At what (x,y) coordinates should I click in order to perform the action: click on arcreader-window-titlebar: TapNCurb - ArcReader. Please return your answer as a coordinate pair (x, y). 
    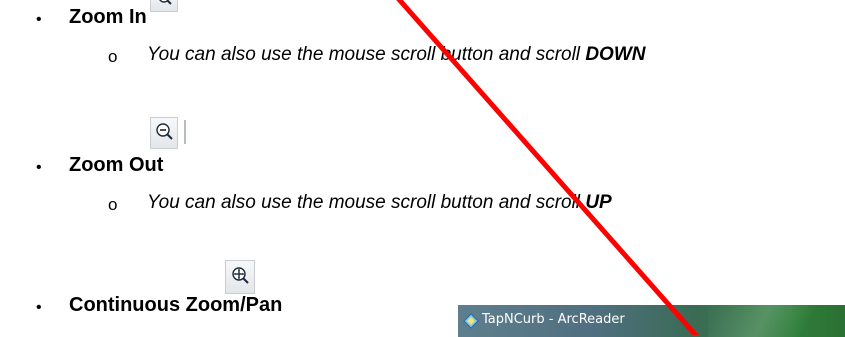
    Looking at the image, I should click on (651, 321).